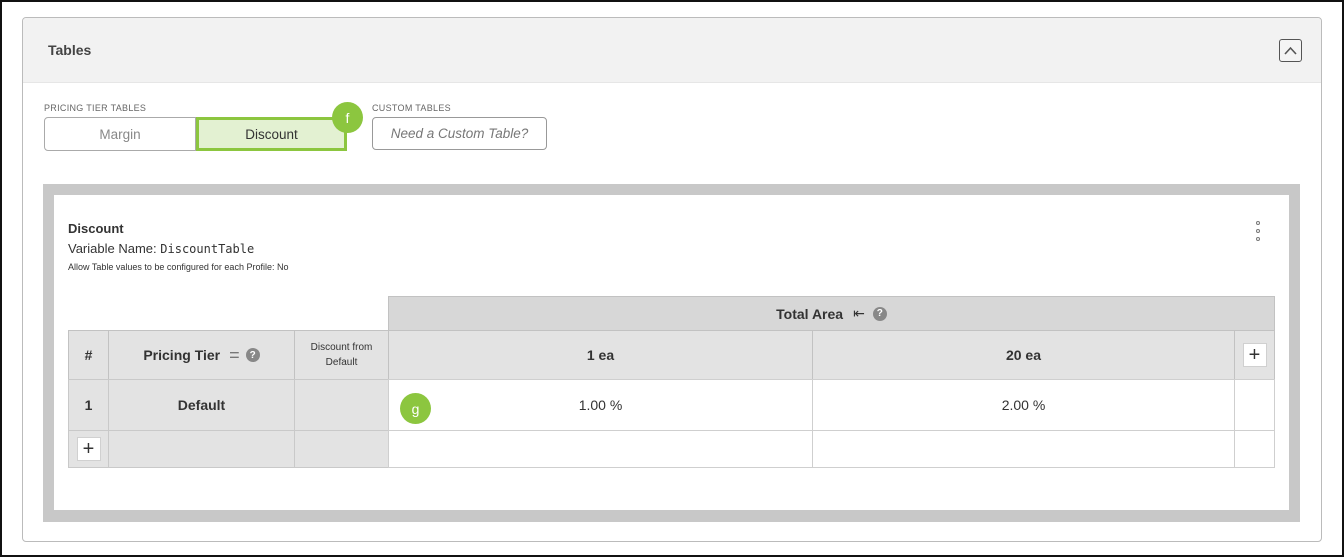 This screenshot has width=1344, height=557. What do you see at coordinates (88, 355) in the screenshot?
I see `num-column-header: #` at bounding box center [88, 355].